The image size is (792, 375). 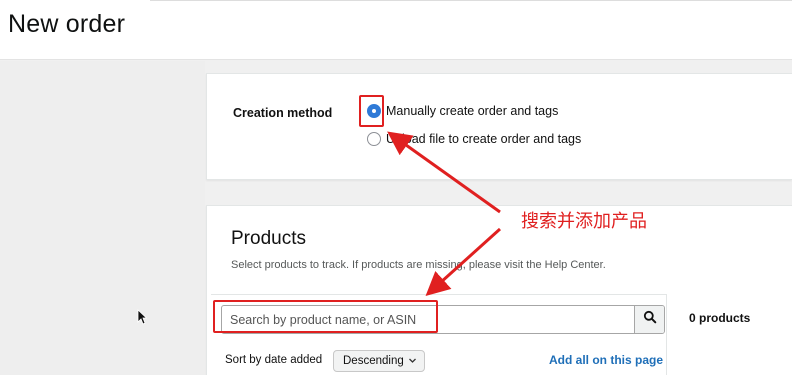 I want to click on page-title: New order, so click(x=67, y=24).